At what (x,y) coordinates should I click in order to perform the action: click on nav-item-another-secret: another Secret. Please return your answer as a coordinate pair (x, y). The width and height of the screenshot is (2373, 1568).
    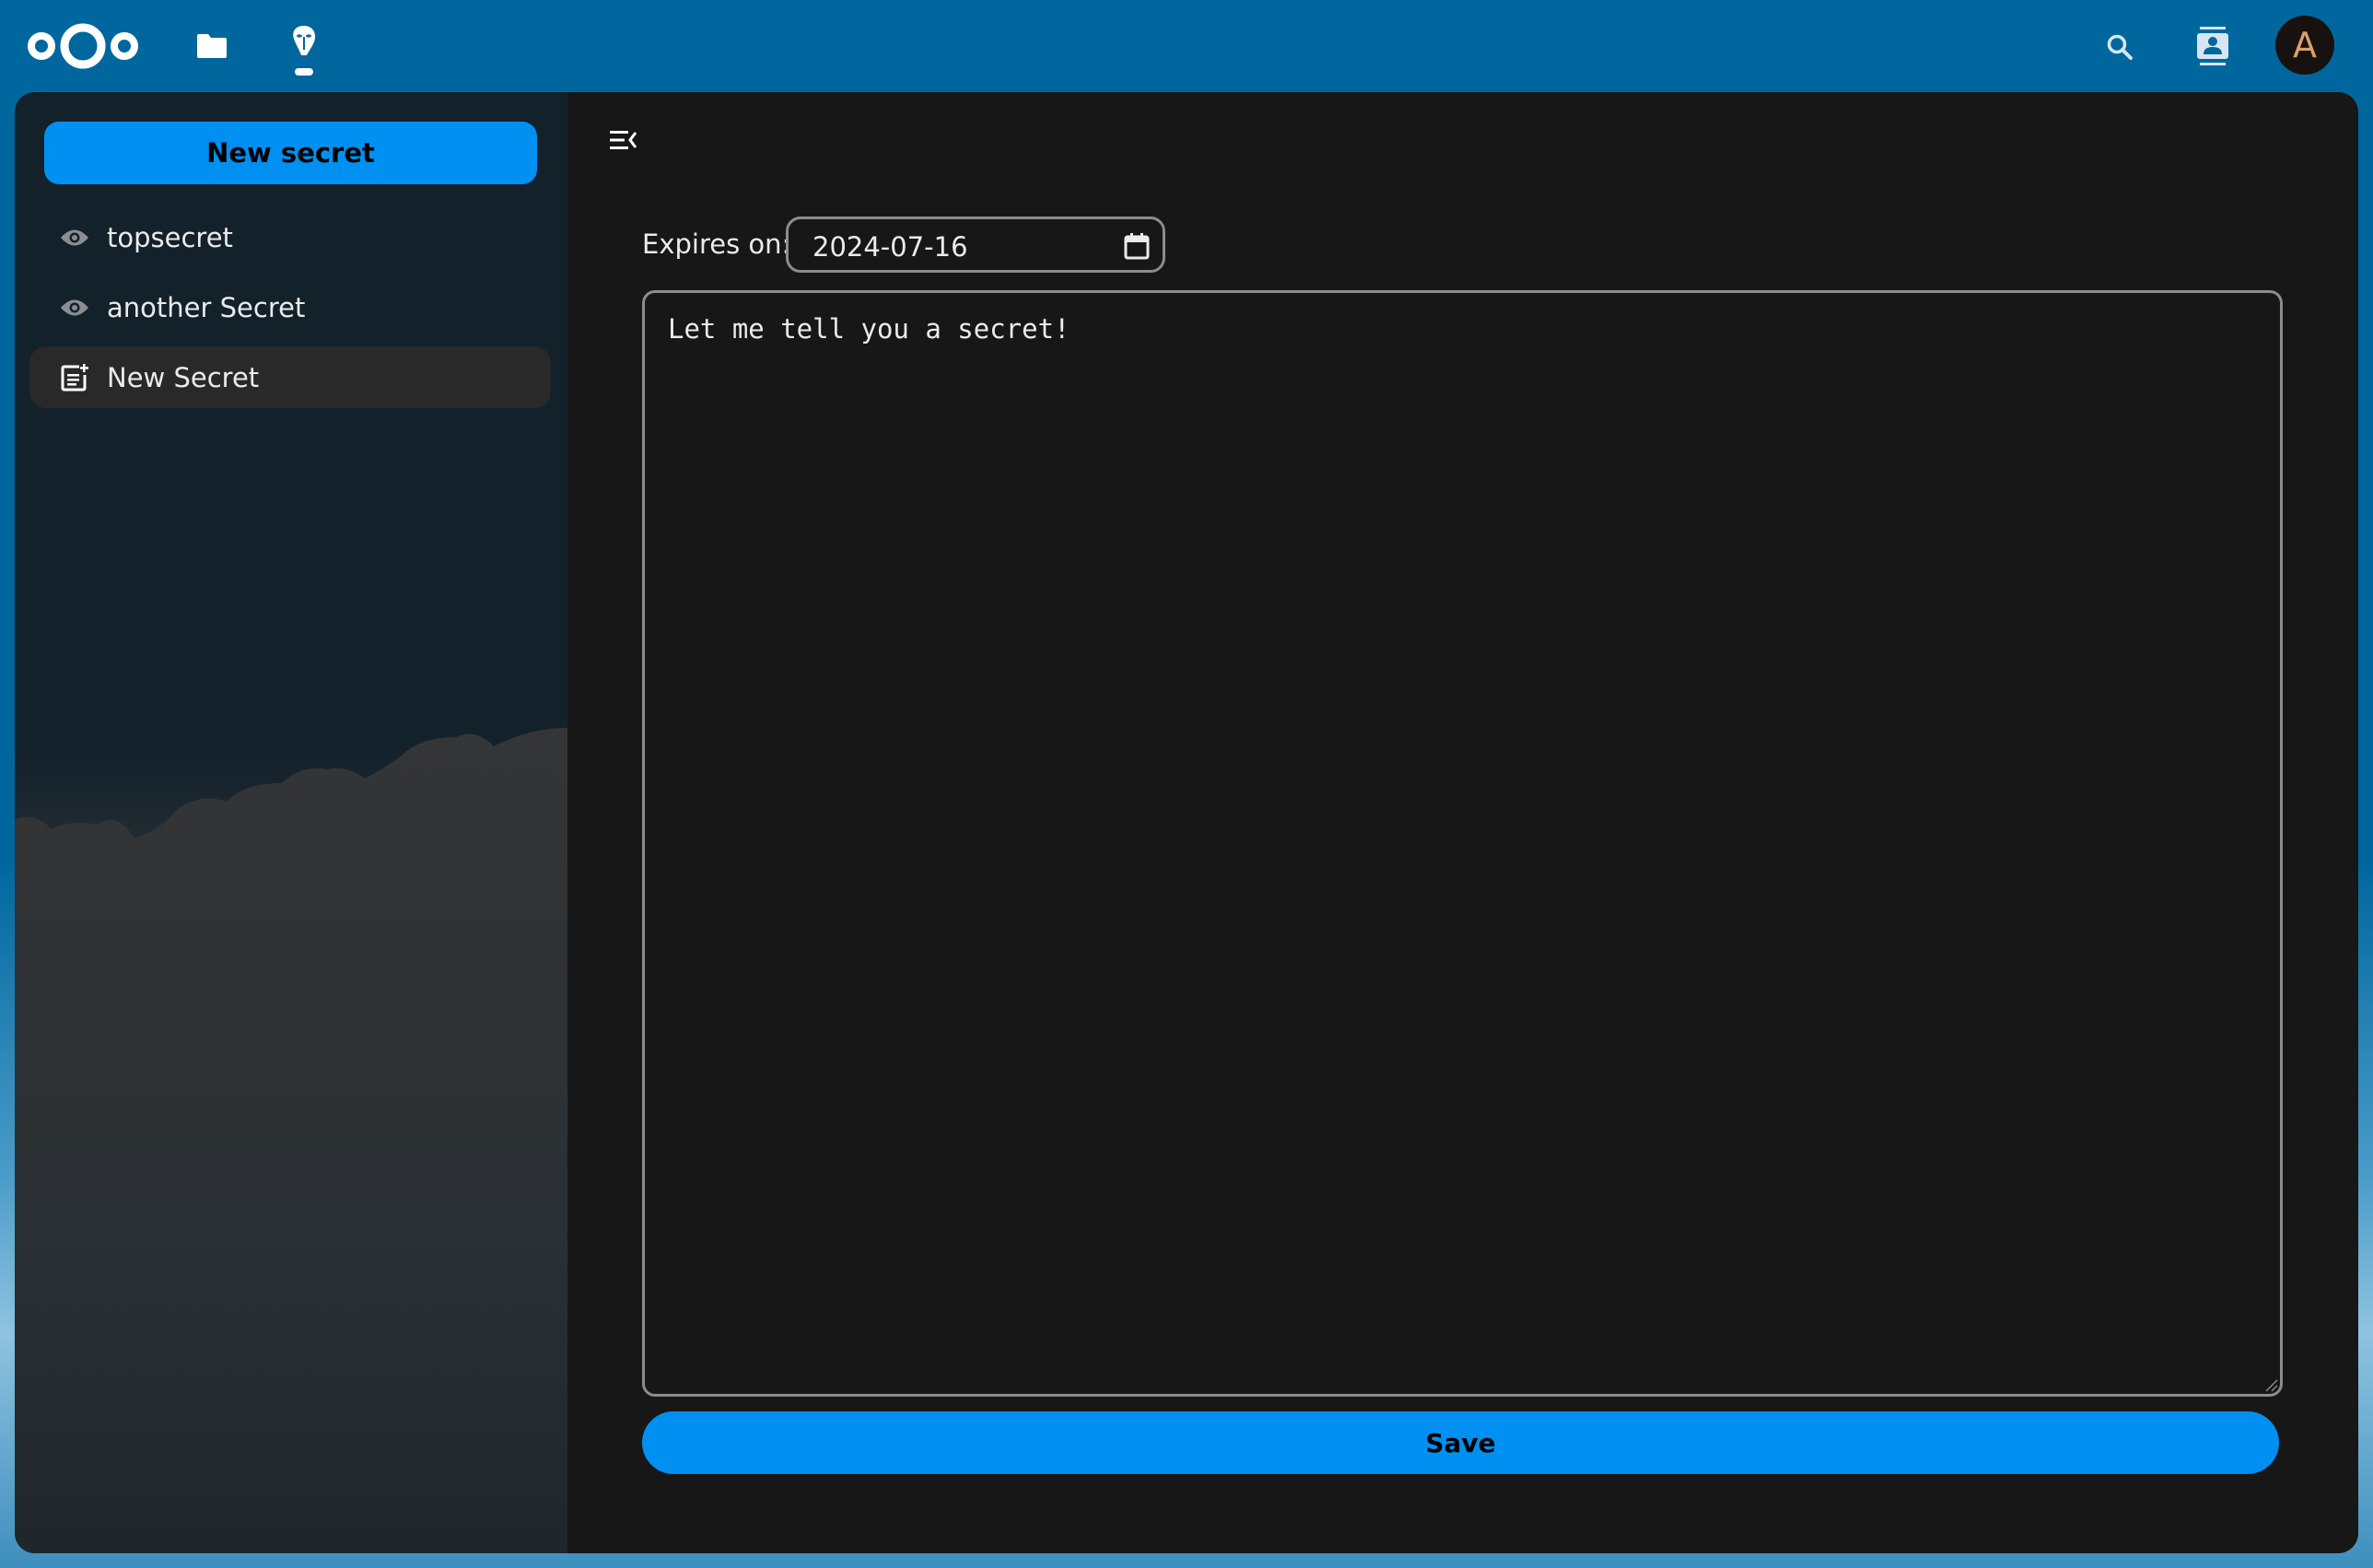
    Looking at the image, I should click on (290, 307).